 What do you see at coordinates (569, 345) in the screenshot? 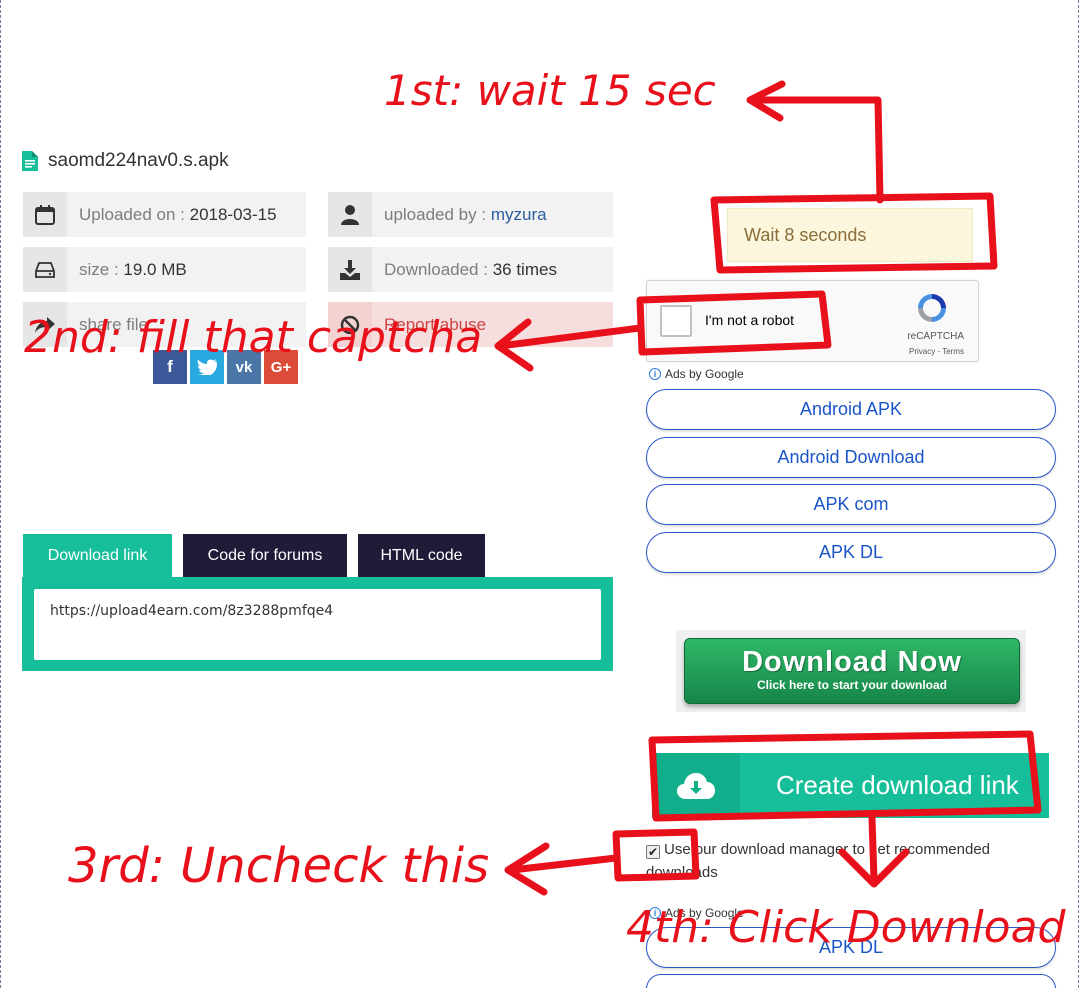
I see `step2-arrow` at bounding box center [569, 345].